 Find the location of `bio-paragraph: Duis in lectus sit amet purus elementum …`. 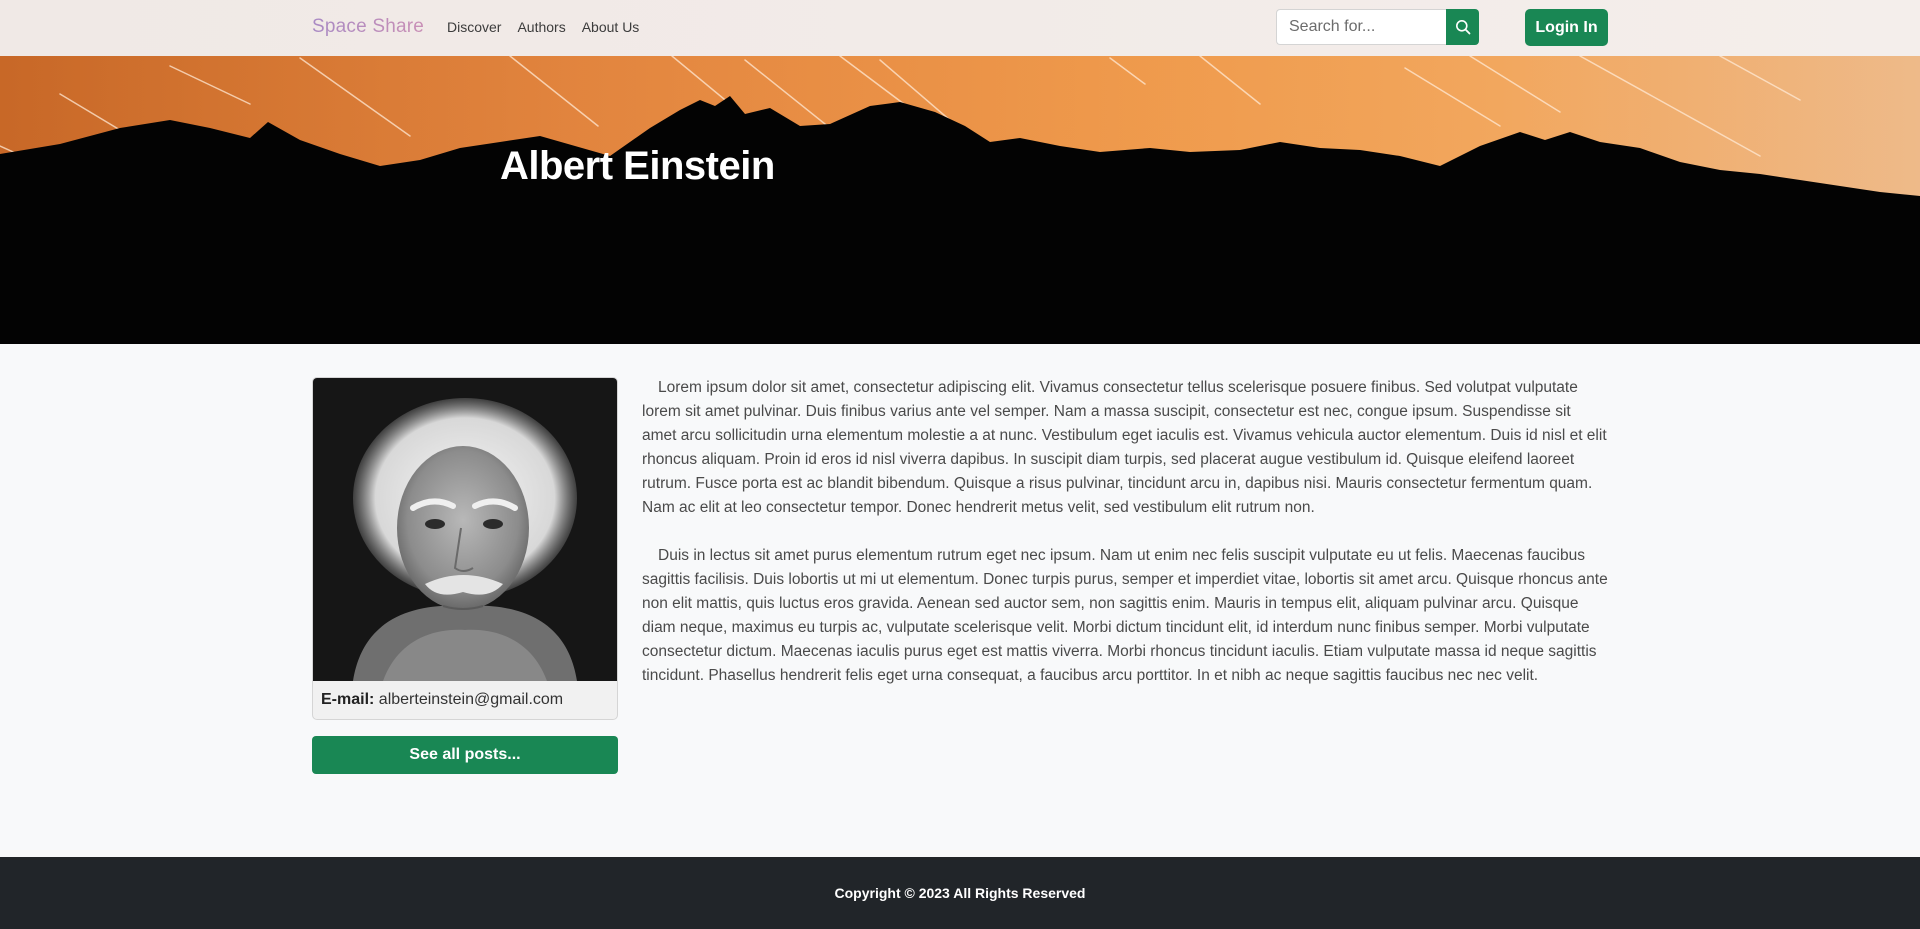

bio-paragraph: Duis in lectus sit amet purus elementum … is located at coordinates (1125, 615).